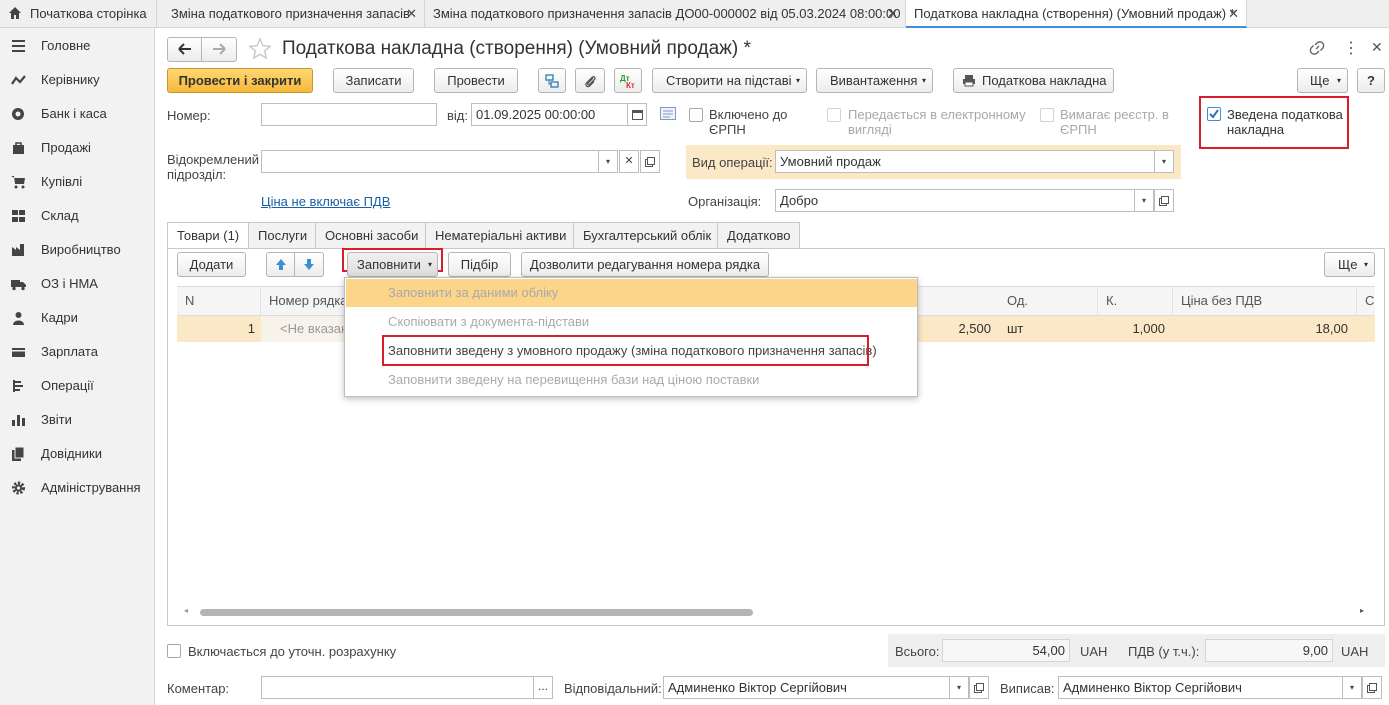  I want to click on org-open, so click(1164, 200).